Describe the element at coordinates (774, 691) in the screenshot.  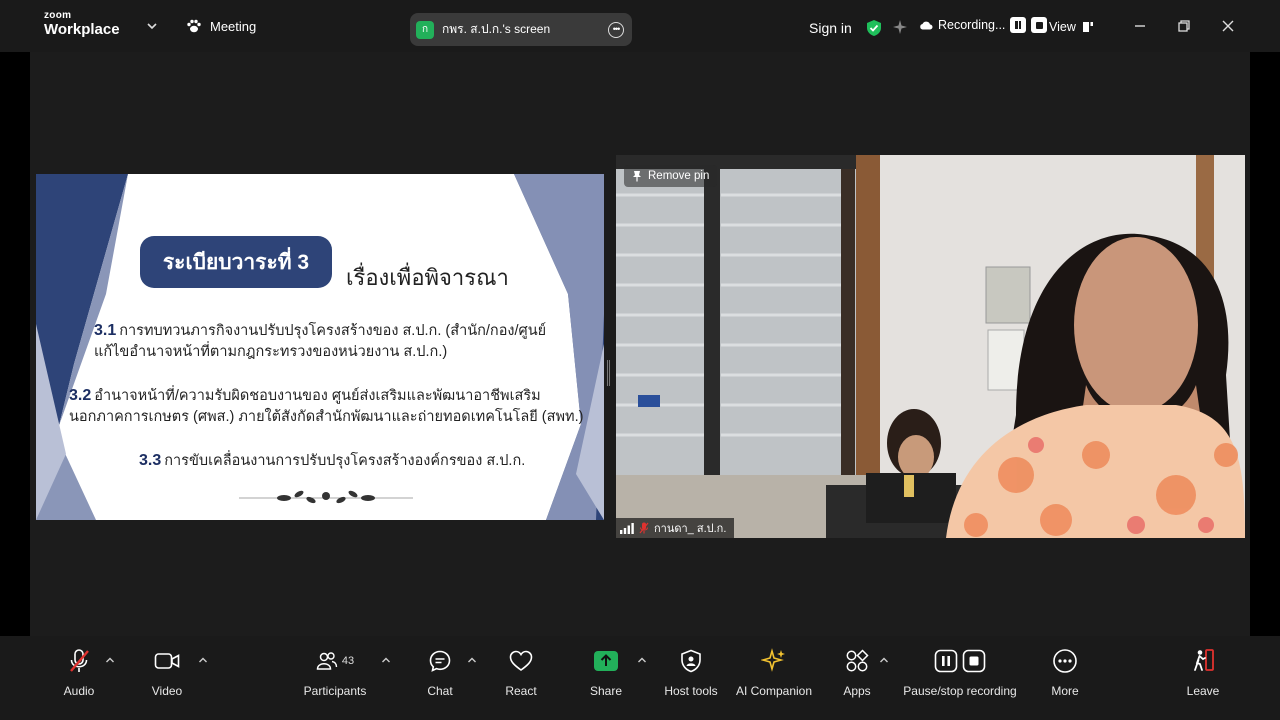
I see `ai-companion-label: AI Companion` at that location.